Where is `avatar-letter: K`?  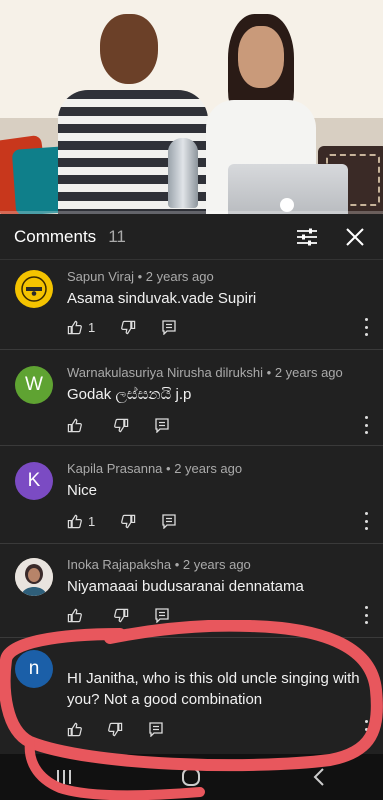 avatar-letter: K is located at coordinates (34, 480).